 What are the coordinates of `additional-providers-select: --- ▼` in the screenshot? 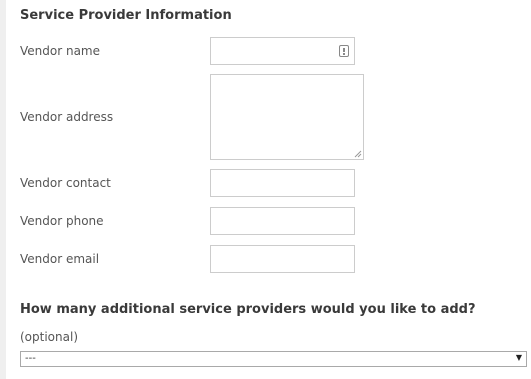 It's located at (273, 359).